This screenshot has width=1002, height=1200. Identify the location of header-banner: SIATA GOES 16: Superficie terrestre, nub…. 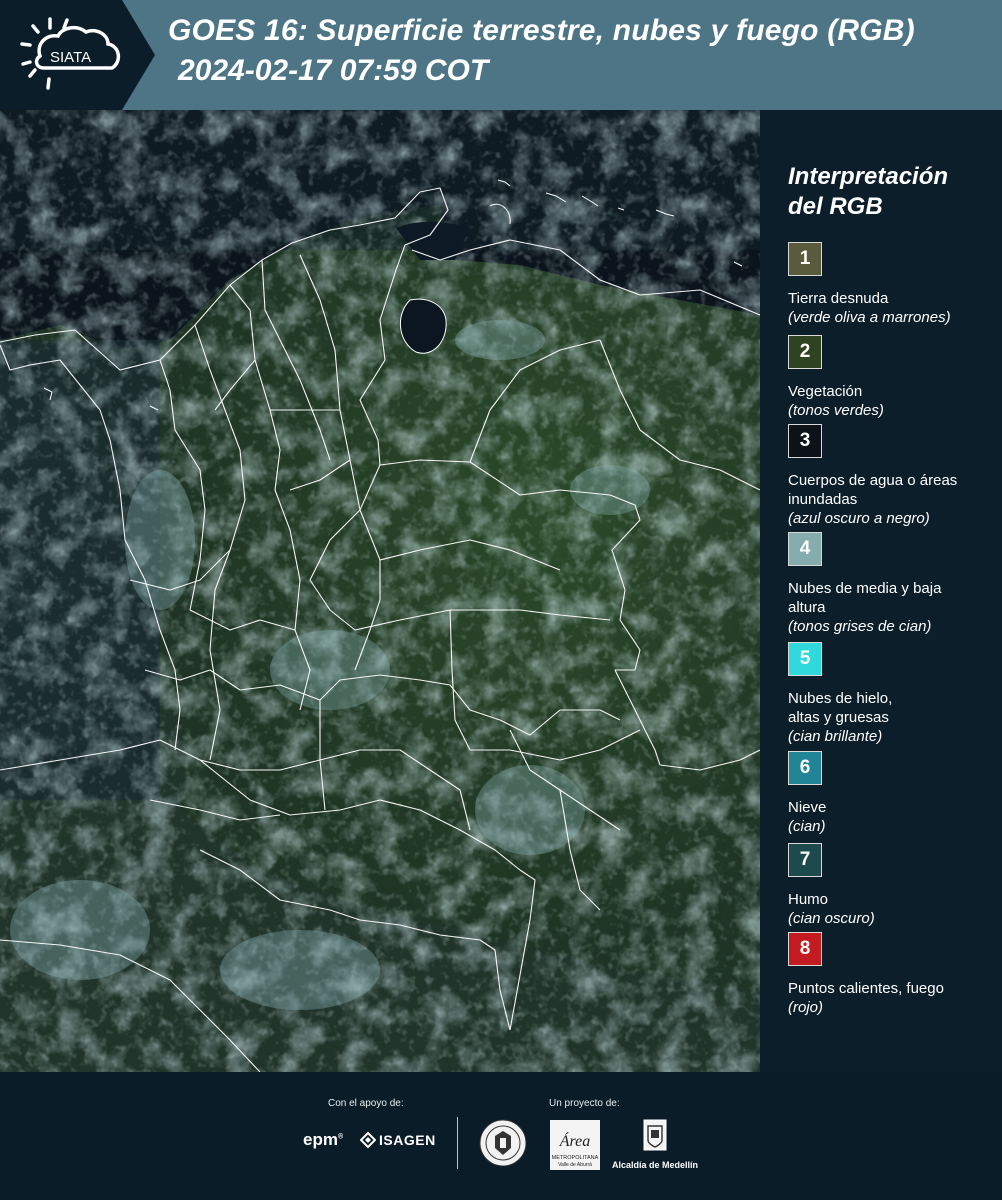
(501, 55).